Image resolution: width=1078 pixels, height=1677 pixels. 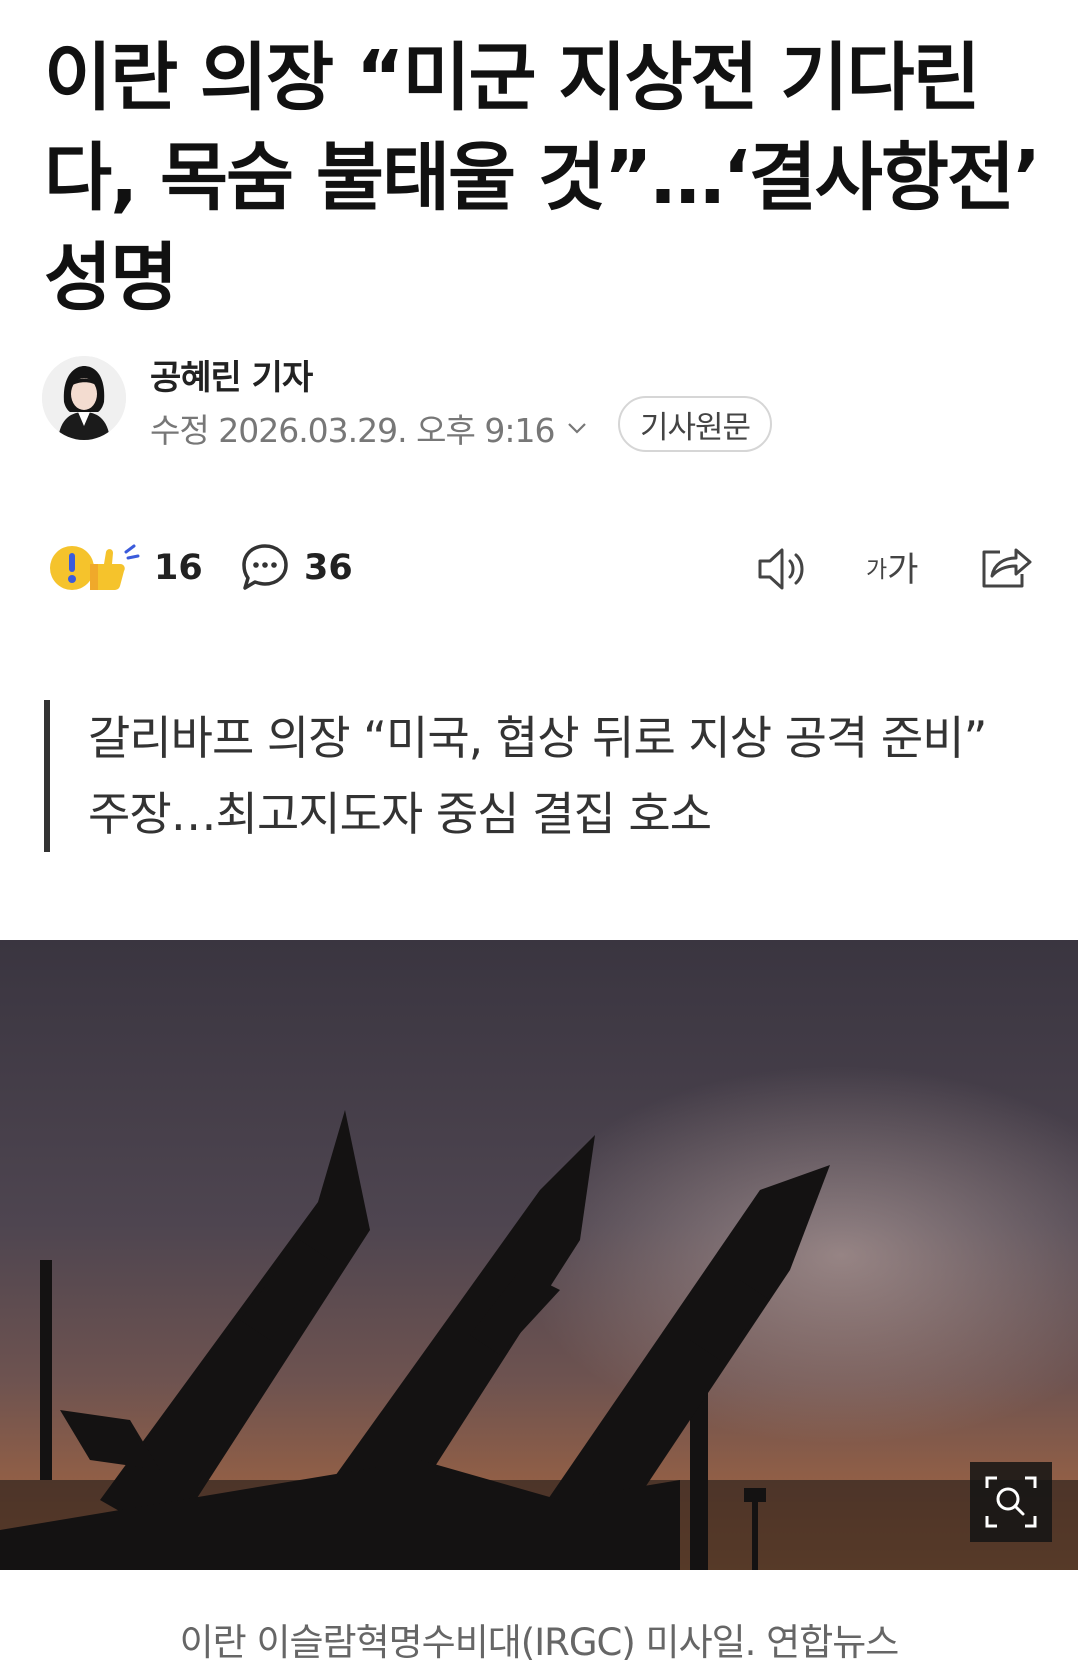 What do you see at coordinates (95, 567) in the screenshot?
I see `reaction-emoji-icon` at bounding box center [95, 567].